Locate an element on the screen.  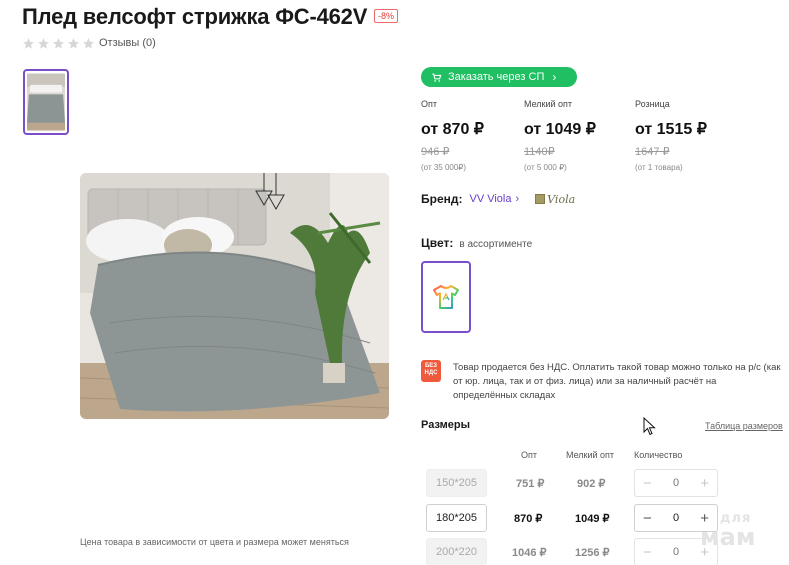
price-label: Опт is located at coordinates (429, 104).